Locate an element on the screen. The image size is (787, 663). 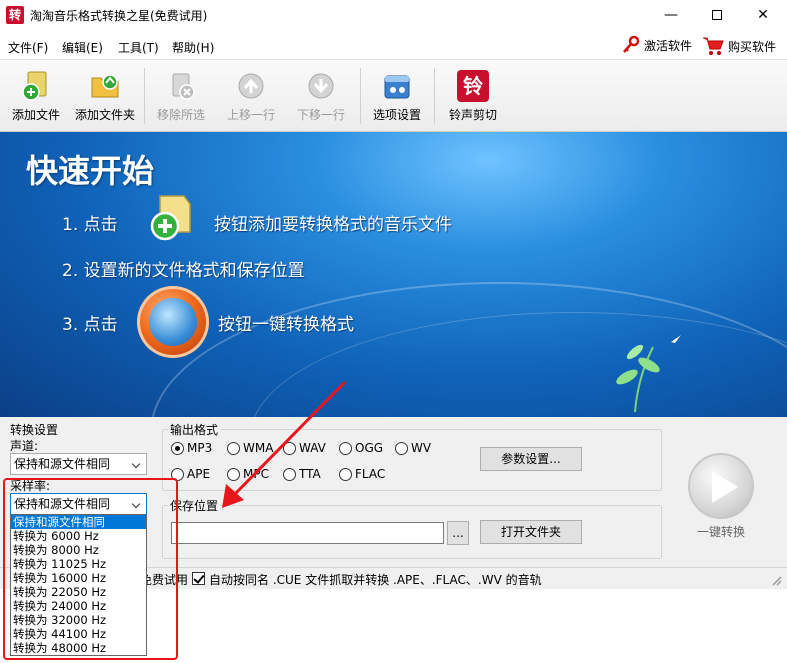
format-radio-wv: WV is located at coordinates (413, 448).